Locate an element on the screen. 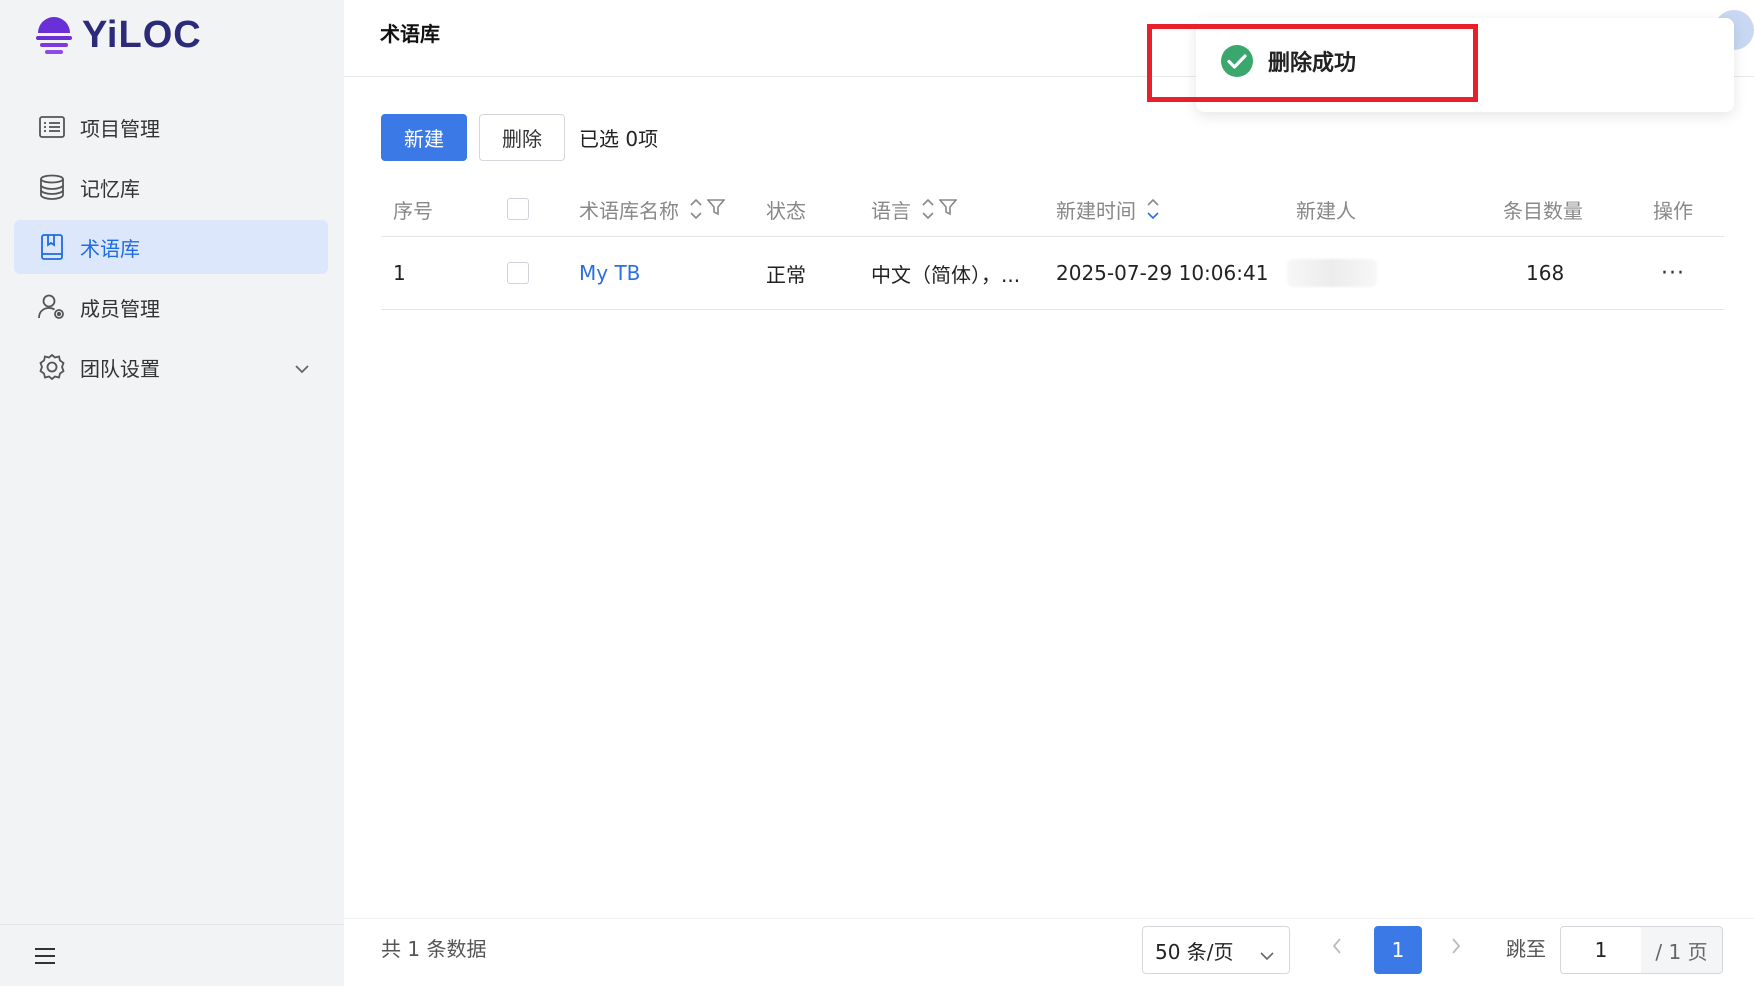 The image size is (1754, 986). col-created: 新建时间 is located at coordinates (1096, 210).